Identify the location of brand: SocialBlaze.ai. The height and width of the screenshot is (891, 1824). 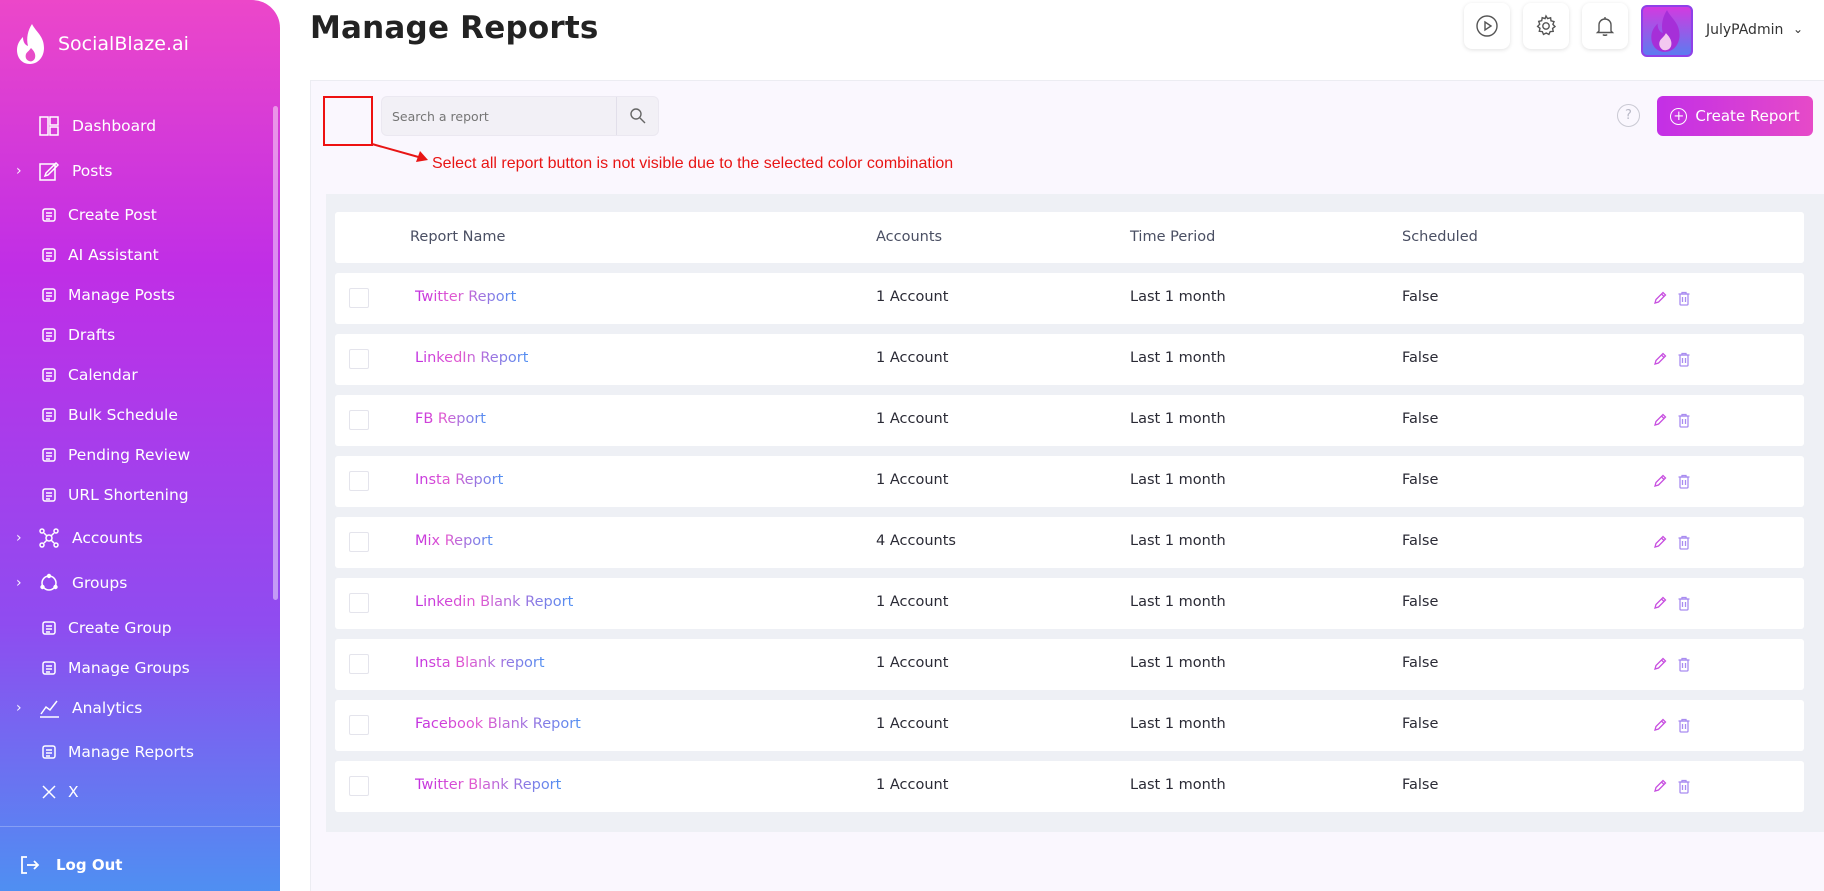
(101, 44).